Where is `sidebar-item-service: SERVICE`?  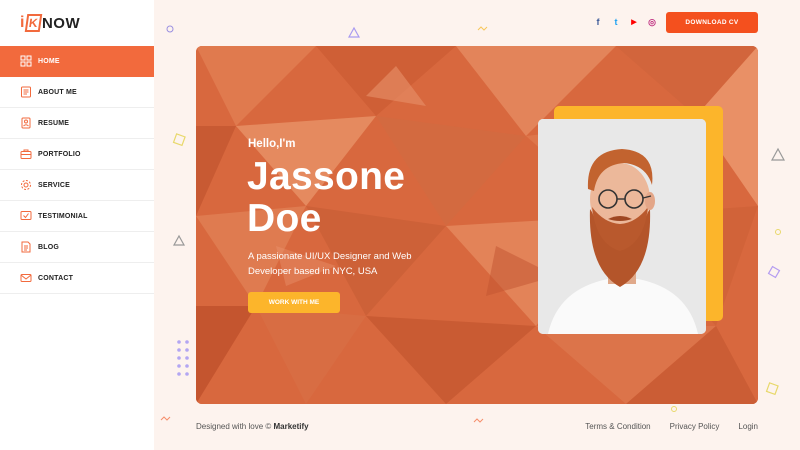 sidebar-item-service: SERVICE is located at coordinates (77, 185).